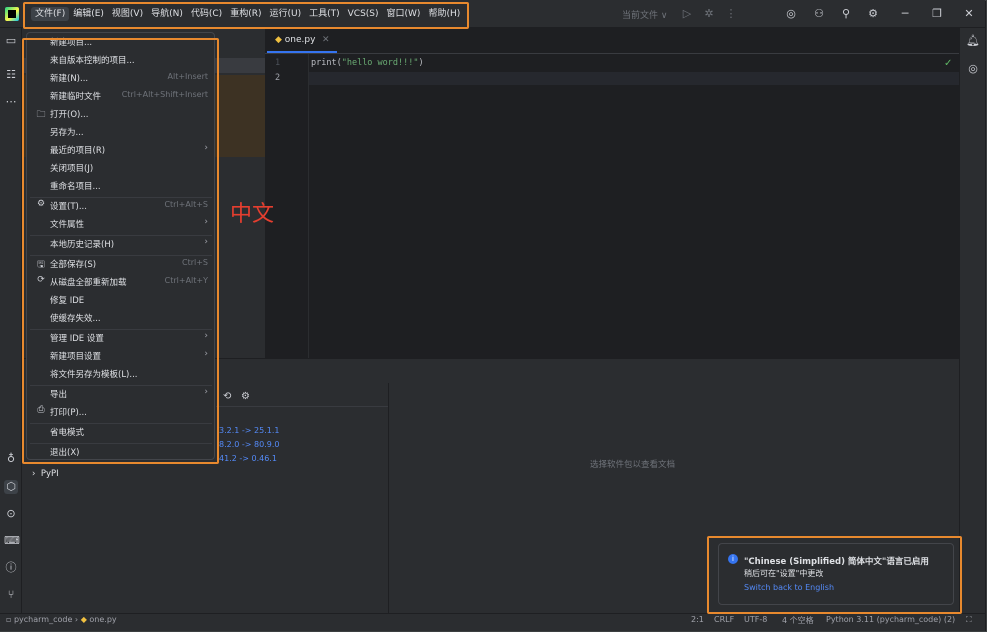 The width and height of the screenshot is (987, 632). Describe the element at coordinates (11, 568) in the screenshot. I see `problems-icon: ⓘ` at that location.